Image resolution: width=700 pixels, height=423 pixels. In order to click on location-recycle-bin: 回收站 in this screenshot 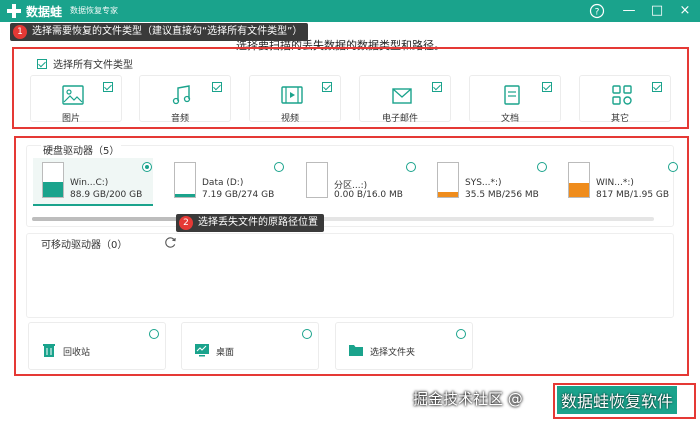, I will do `click(97, 346)`.